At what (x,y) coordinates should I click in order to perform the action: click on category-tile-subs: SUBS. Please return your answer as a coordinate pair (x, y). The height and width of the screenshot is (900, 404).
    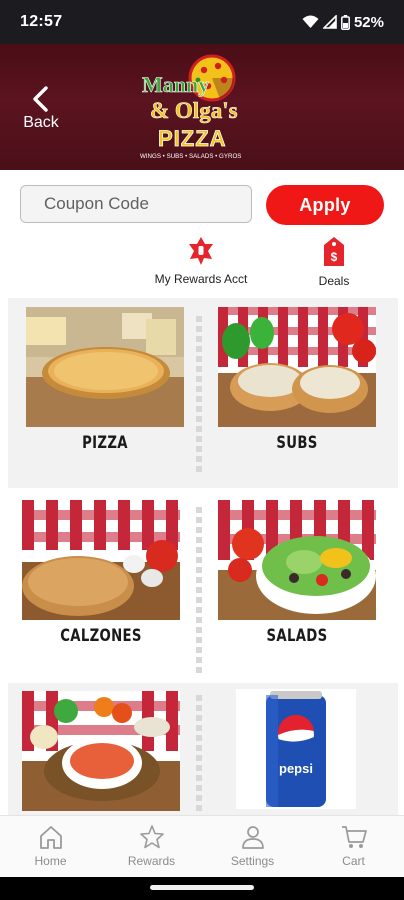
    Looking at the image, I should click on (297, 392).